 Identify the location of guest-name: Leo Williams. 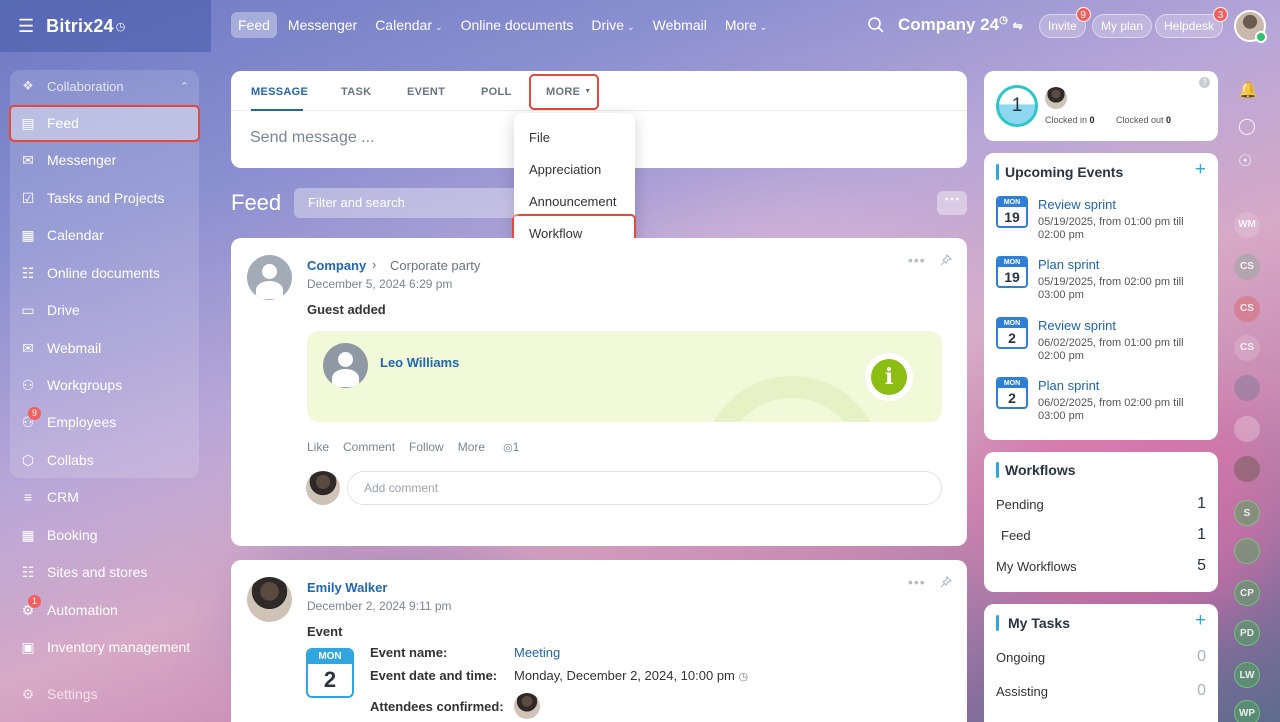
(419, 362).